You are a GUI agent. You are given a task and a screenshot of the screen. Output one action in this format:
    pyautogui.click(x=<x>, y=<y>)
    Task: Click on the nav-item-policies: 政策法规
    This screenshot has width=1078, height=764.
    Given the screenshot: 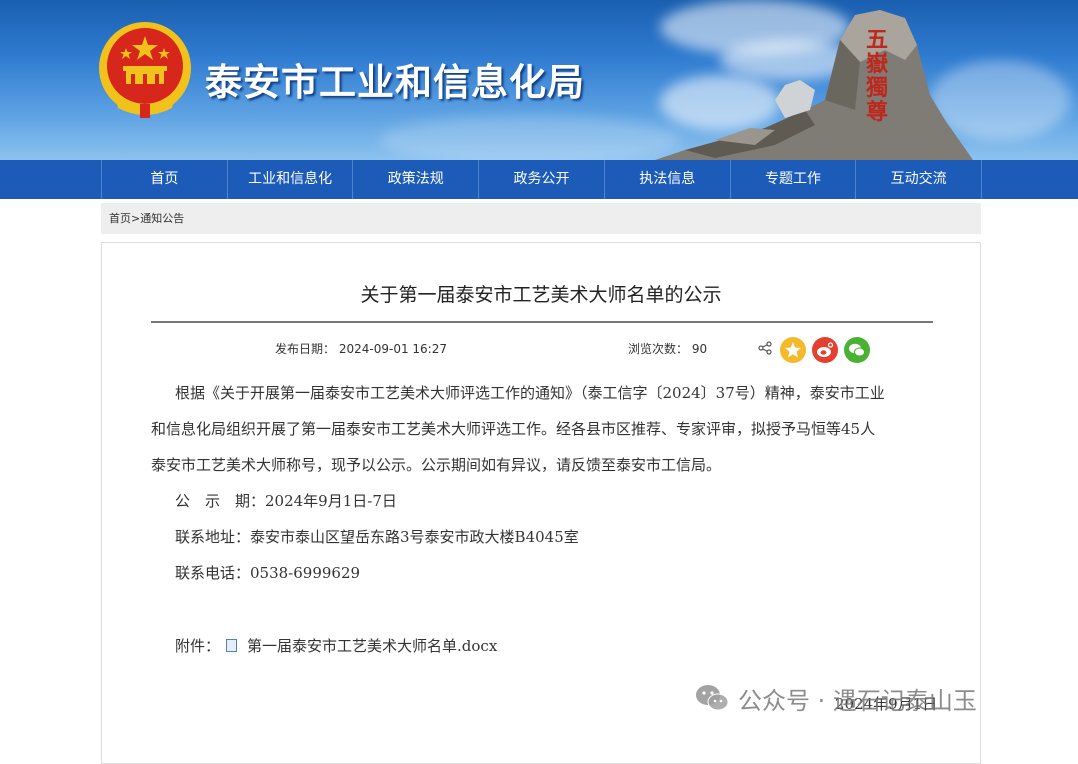 What is the action you would take?
    pyautogui.click(x=416, y=179)
    